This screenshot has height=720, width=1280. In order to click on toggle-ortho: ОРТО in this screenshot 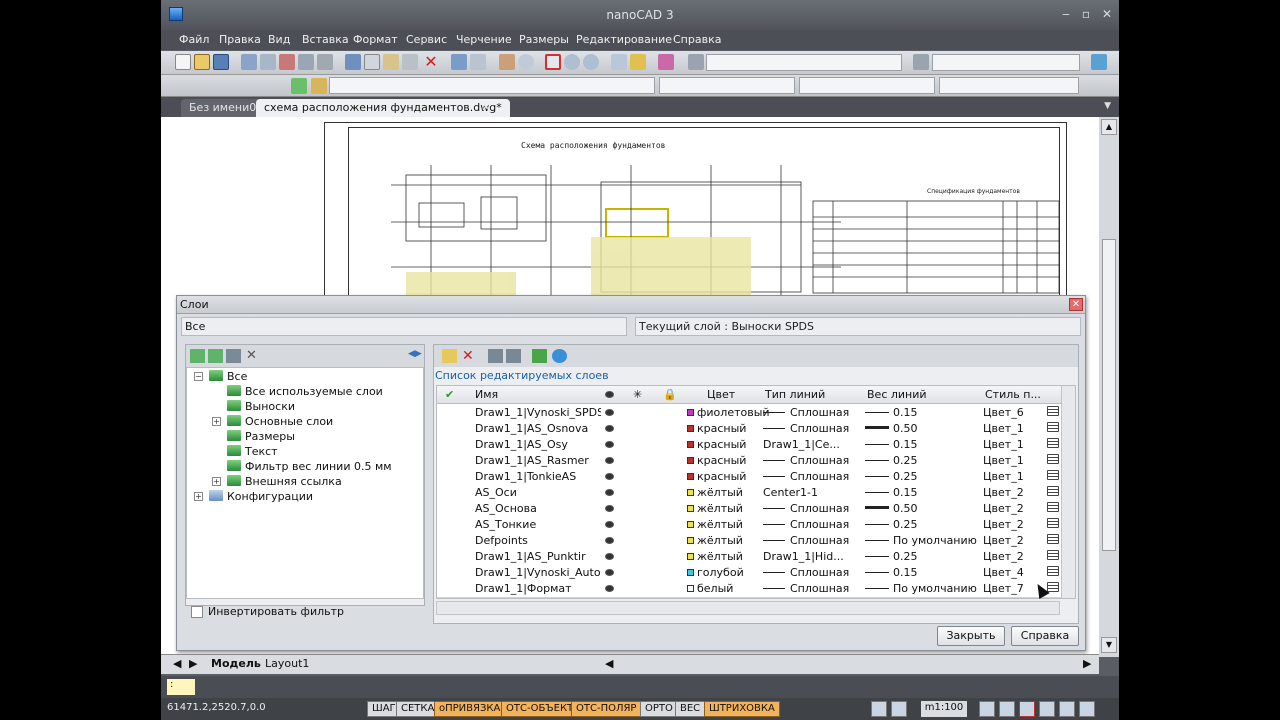, I will do `click(659, 709)`.